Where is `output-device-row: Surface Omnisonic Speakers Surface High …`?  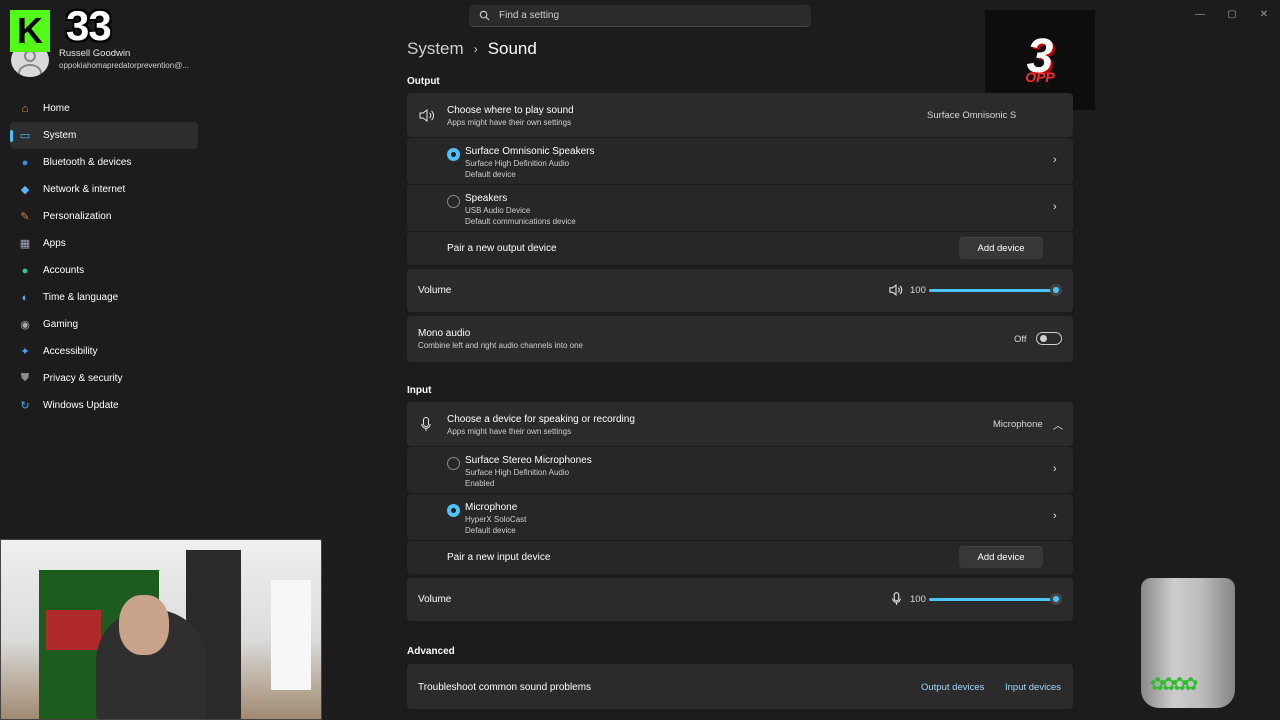 output-device-row: Surface Omnisonic Speakers Surface High … is located at coordinates (740, 161).